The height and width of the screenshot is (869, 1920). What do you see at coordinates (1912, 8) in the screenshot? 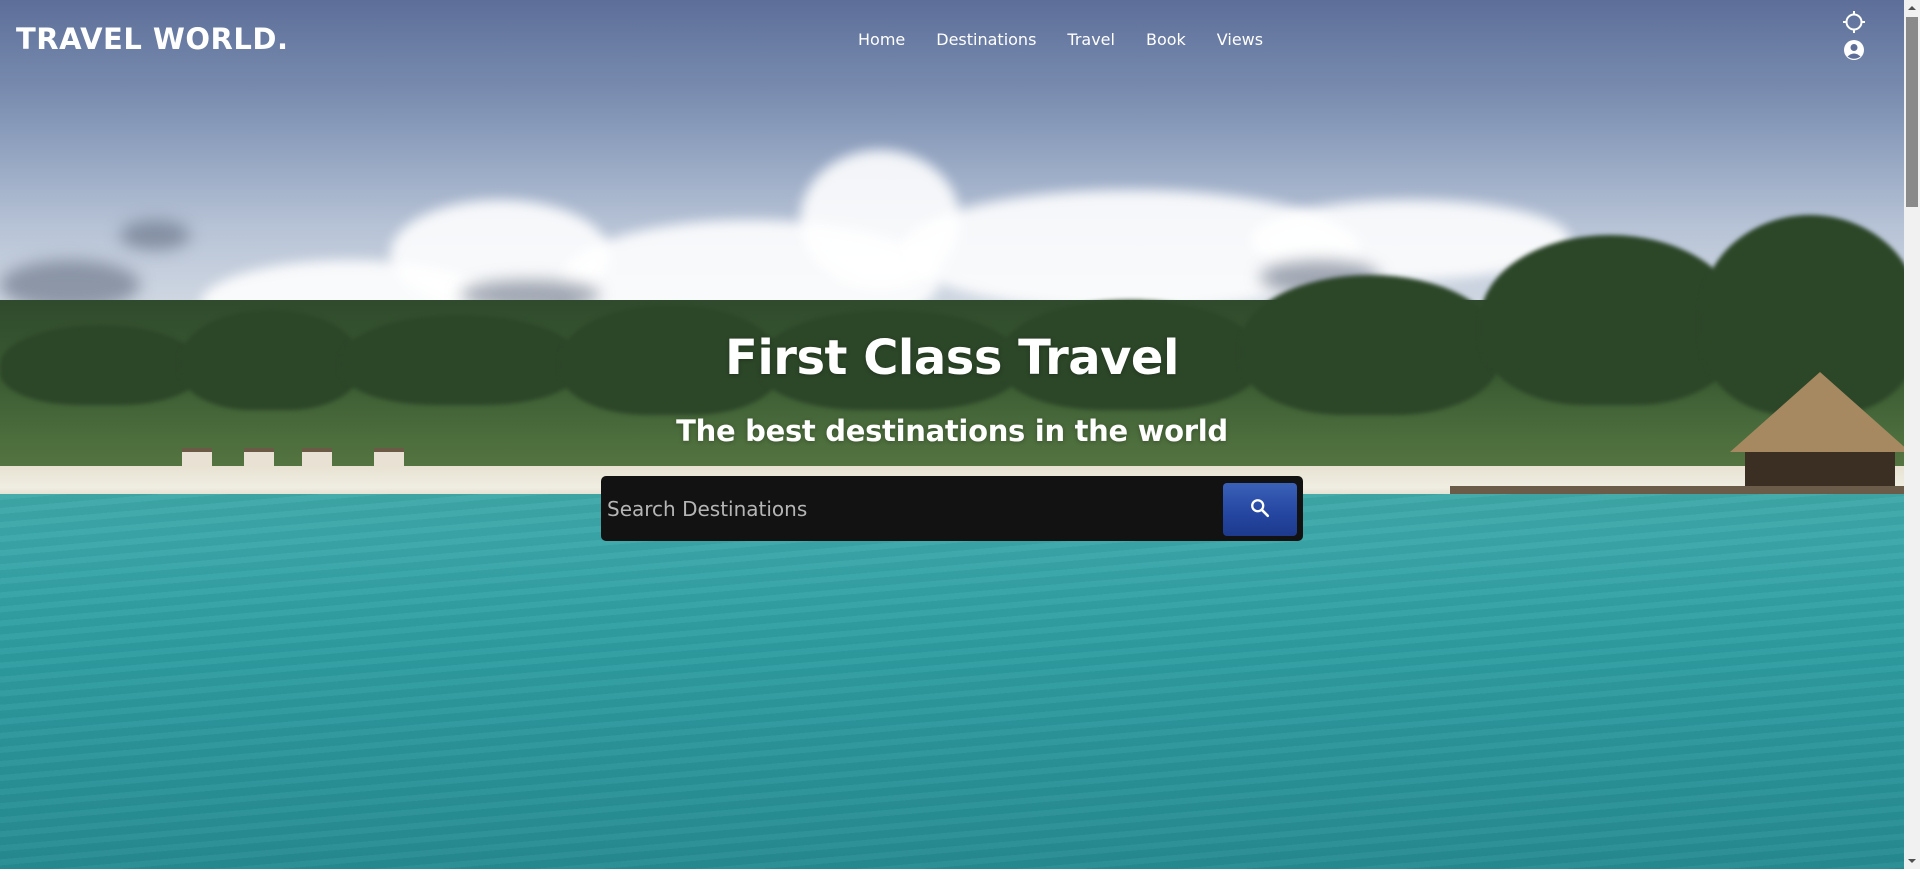
I see `scroll-up-arrow-icon` at bounding box center [1912, 8].